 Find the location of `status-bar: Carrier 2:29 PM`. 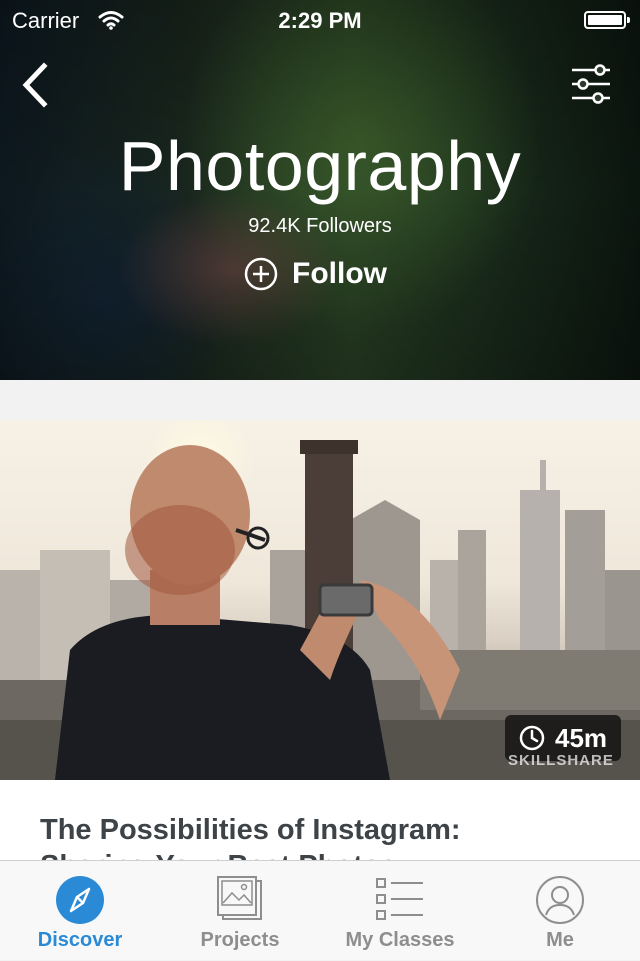

status-bar: Carrier 2:29 PM is located at coordinates (320, 20).